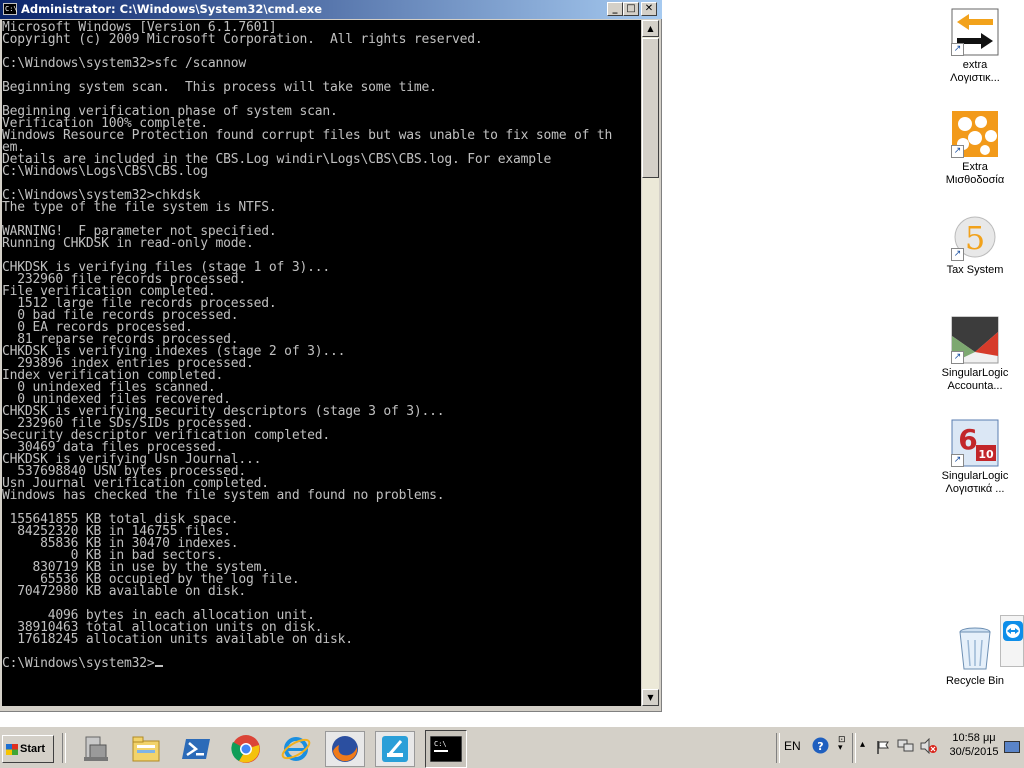 This screenshot has height=768, width=1024. What do you see at coordinates (124, 63) in the screenshot?
I see `console-line: C:\Windows\system32>sfc /scannow` at bounding box center [124, 63].